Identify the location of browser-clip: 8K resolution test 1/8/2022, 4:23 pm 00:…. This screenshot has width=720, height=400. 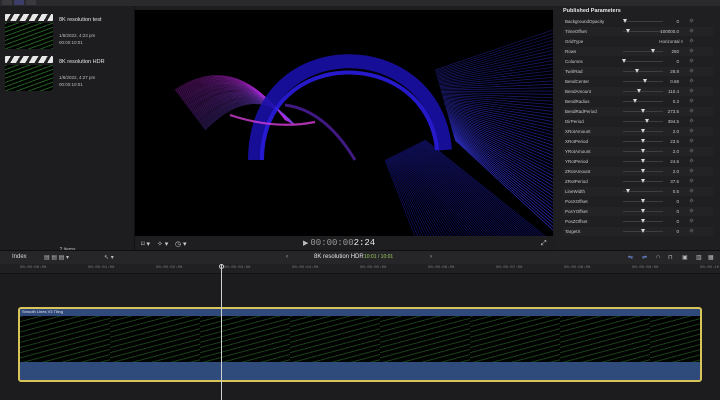
(69, 34).